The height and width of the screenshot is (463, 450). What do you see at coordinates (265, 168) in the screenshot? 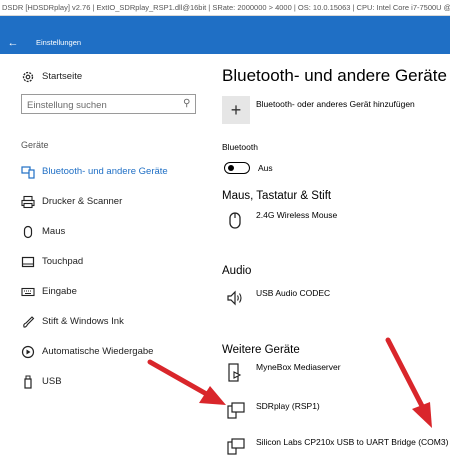
I see `bluetooth-state: Aus` at bounding box center [265, 168].